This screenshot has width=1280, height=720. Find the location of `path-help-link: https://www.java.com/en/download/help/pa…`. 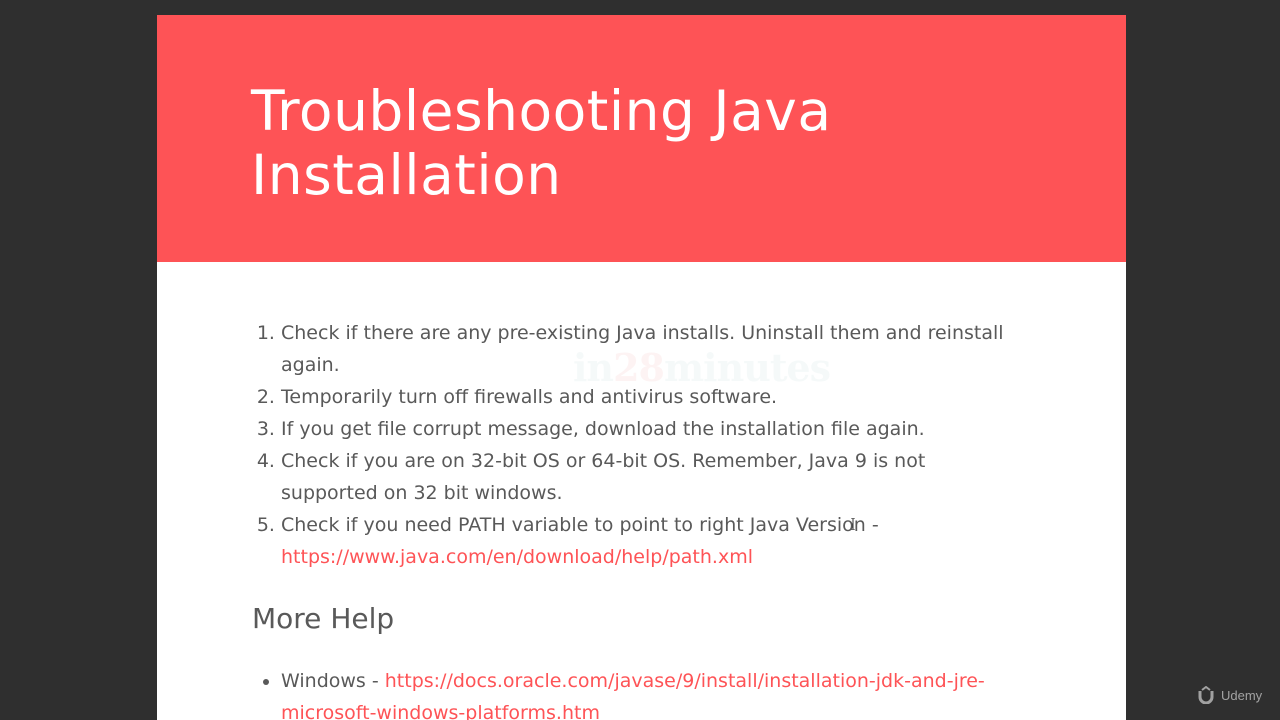

path-help-link: https://www.java.com/en/download/help/pa… is located at coordinates (517, 557).